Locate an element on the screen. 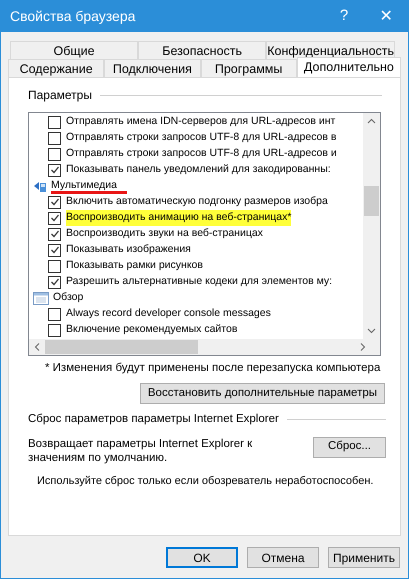  option-label: Показывать изображения is located at coordinates (128, 250).